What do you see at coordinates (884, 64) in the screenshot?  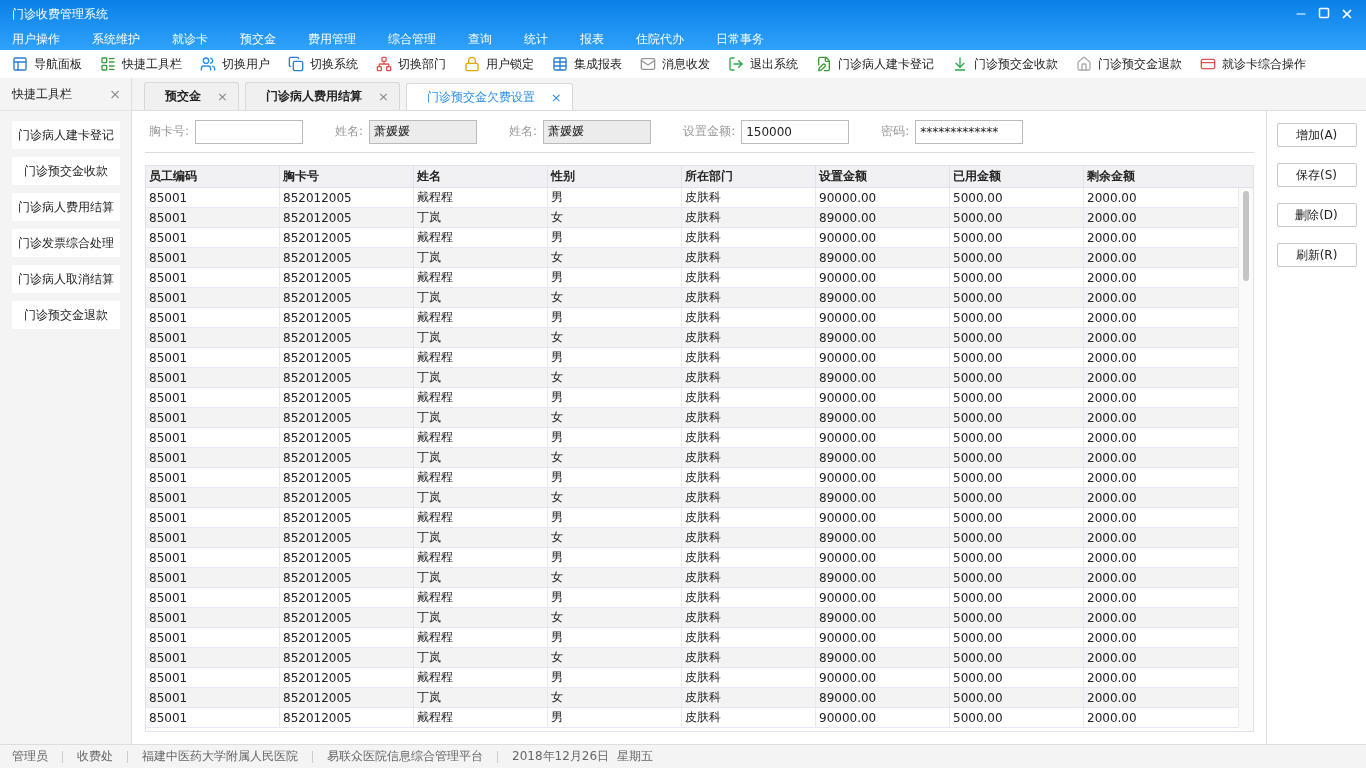 I see `toolbar-button: 门诊病人建卡登记` at bounding box center [884, 64].